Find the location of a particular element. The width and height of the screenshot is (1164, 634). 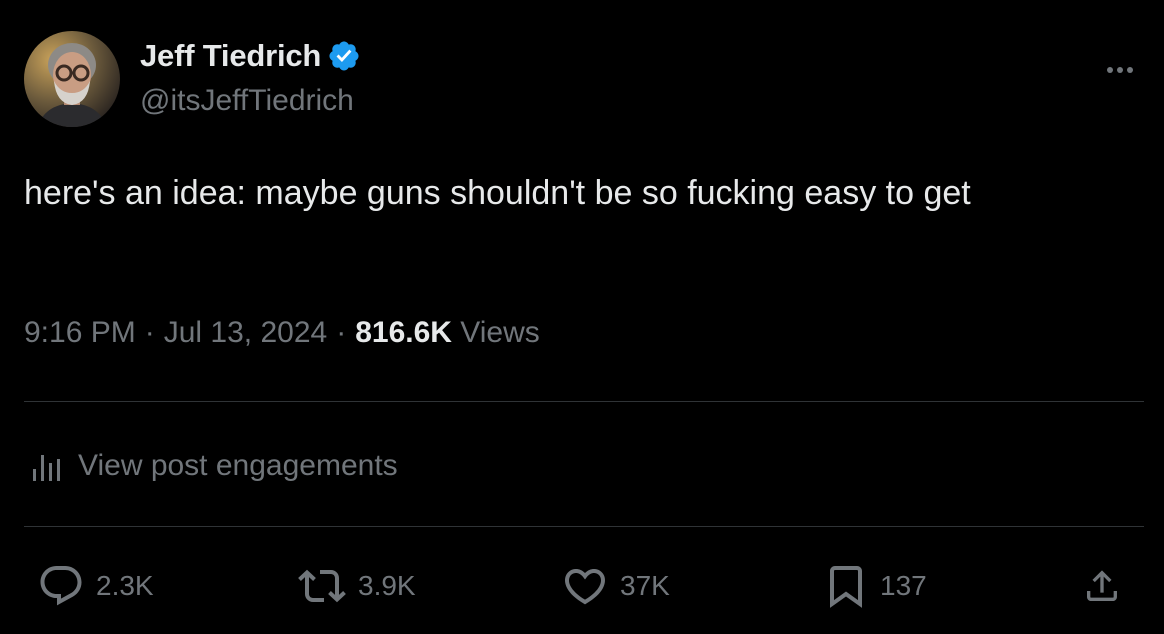

author-name-row: Jeff Tiedrich is located at coordinates (250, 56).